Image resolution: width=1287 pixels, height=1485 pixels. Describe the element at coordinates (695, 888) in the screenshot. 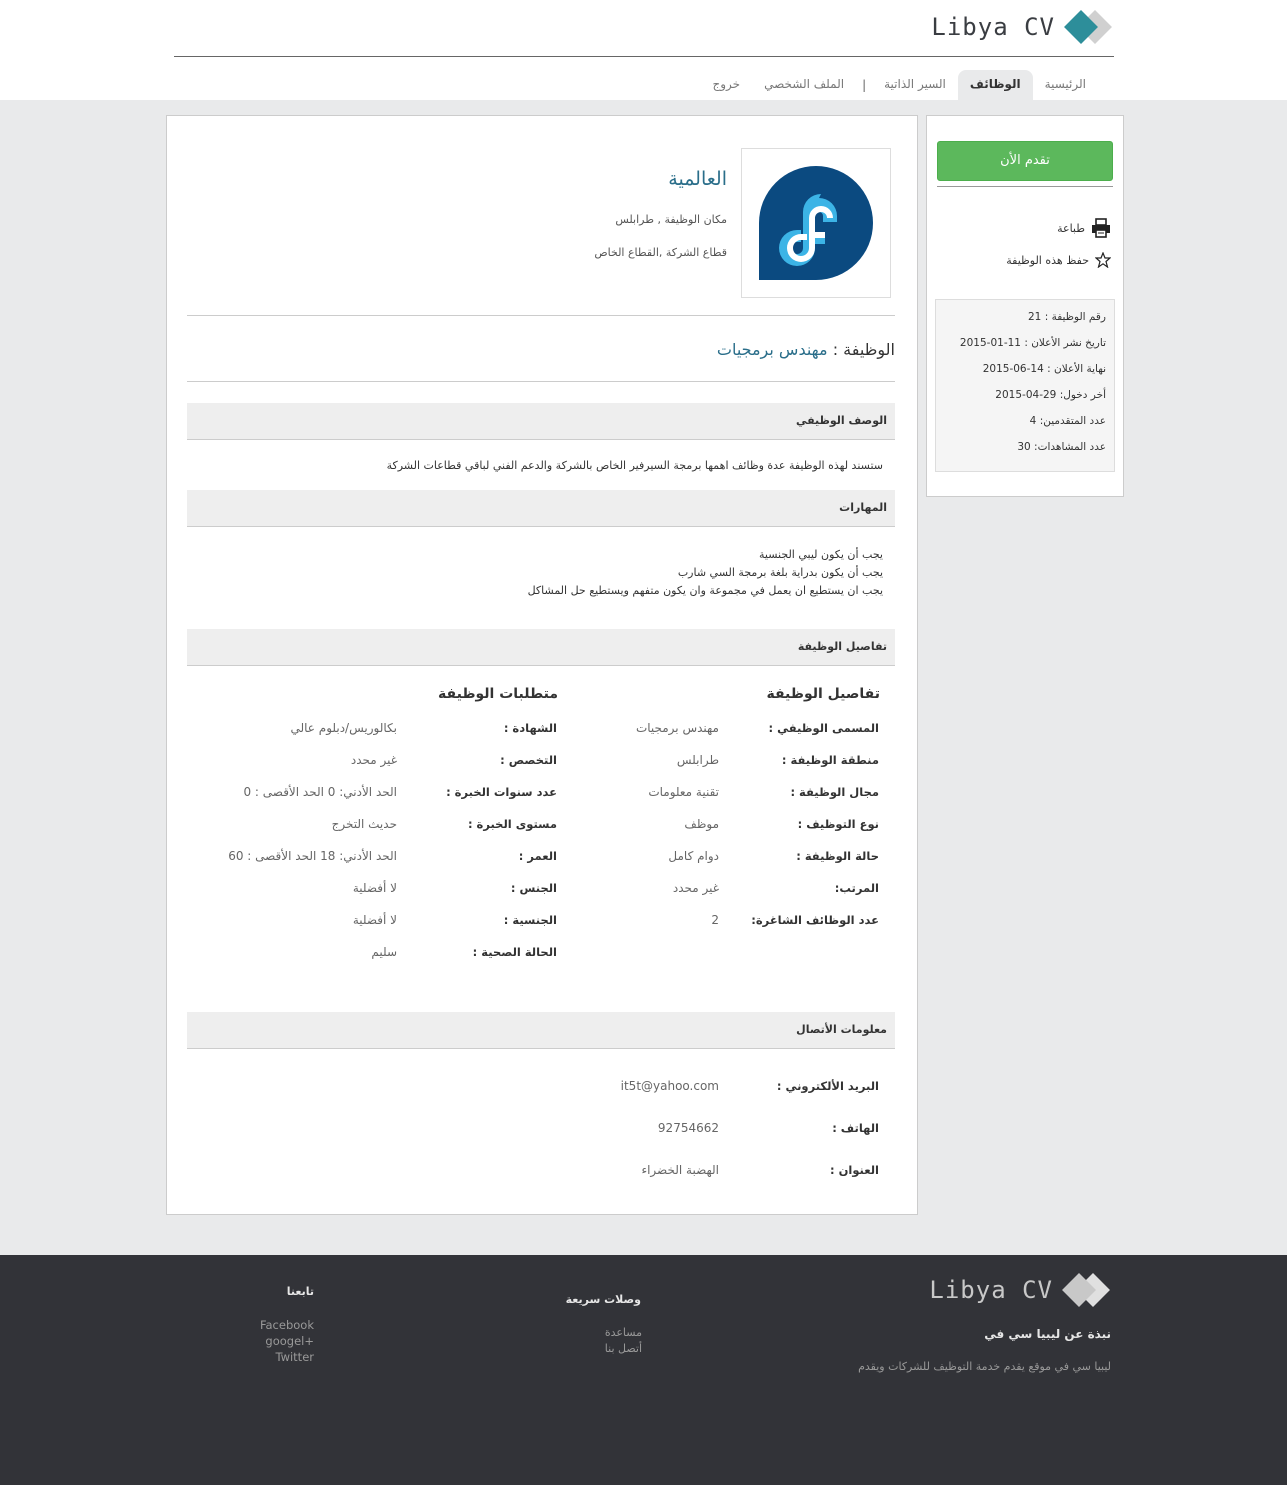

I see `detail-value: غير محدد` at that location.